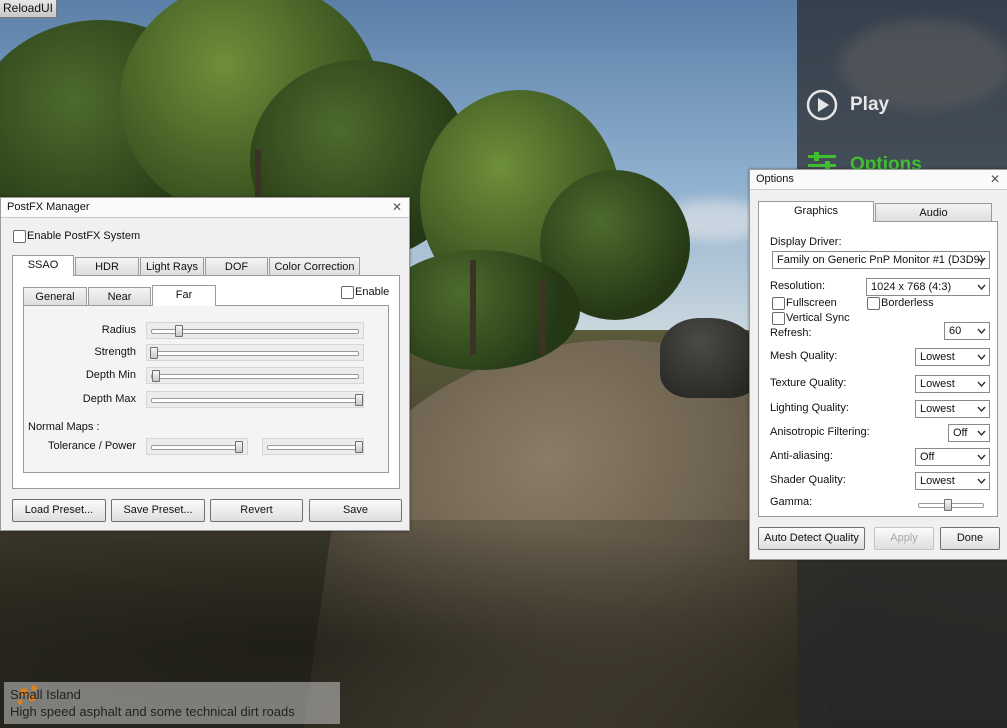  I want to click on display-driver-dropdown: Family on Generic PnP Monitor #1 (D3D9), so click(881, 260).